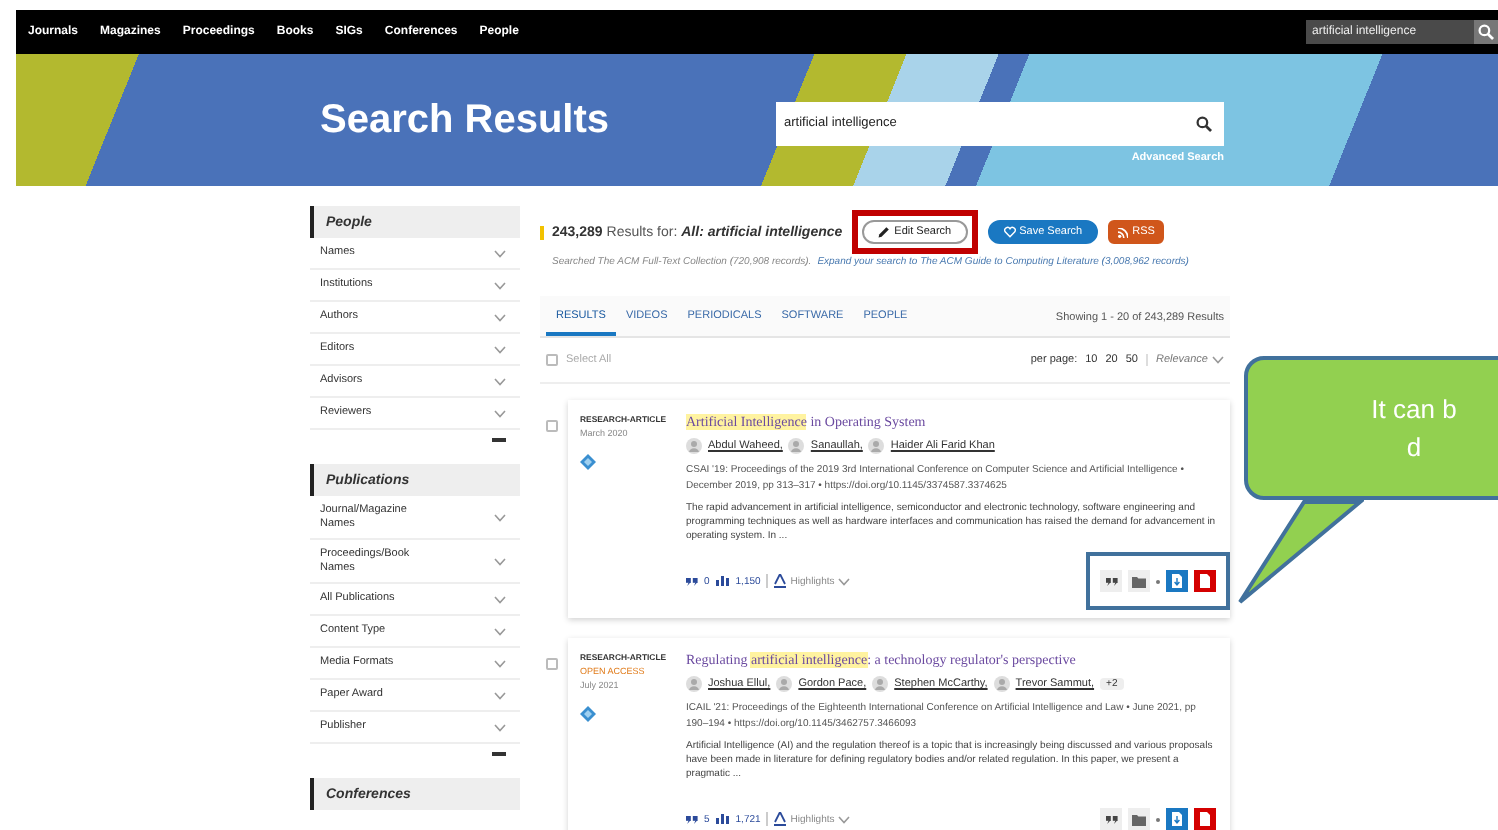 Image resolution: width=1498 pixels, height=830 pixels. Describe the element at coordinates (1009, 232) in the screenshot. I see `heart-icon` at that location.